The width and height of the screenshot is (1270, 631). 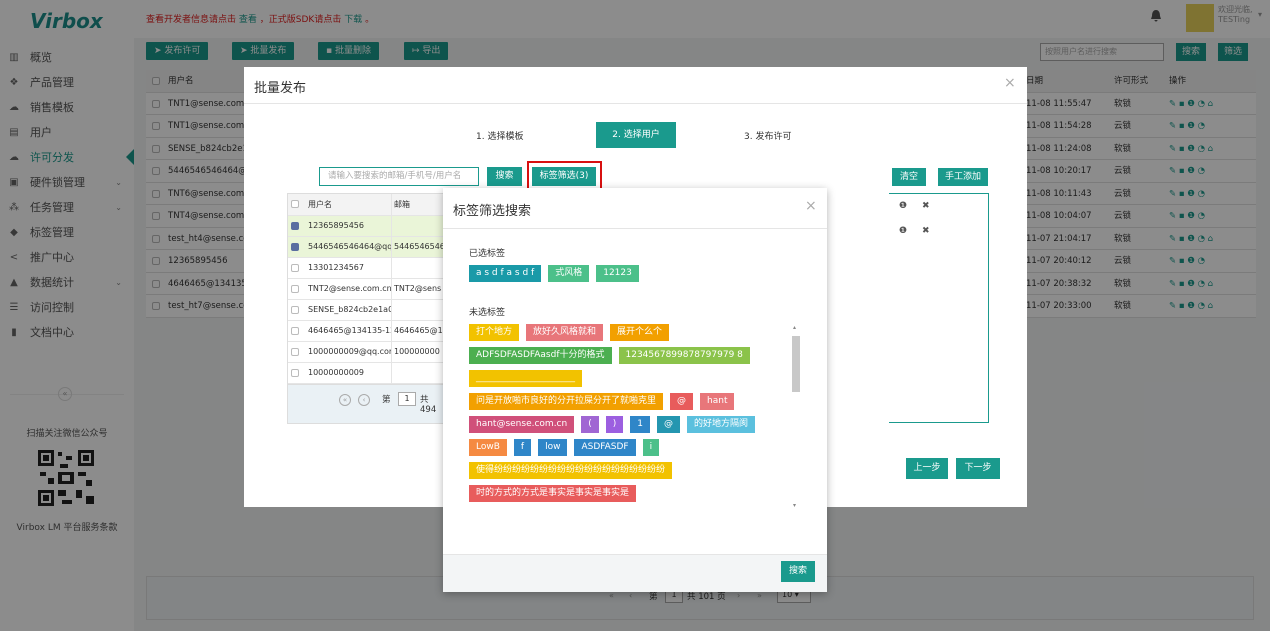 I want to click on tag-chip: ADFSDFASDFAasdf十分的格式, so click(x=540, y=355).